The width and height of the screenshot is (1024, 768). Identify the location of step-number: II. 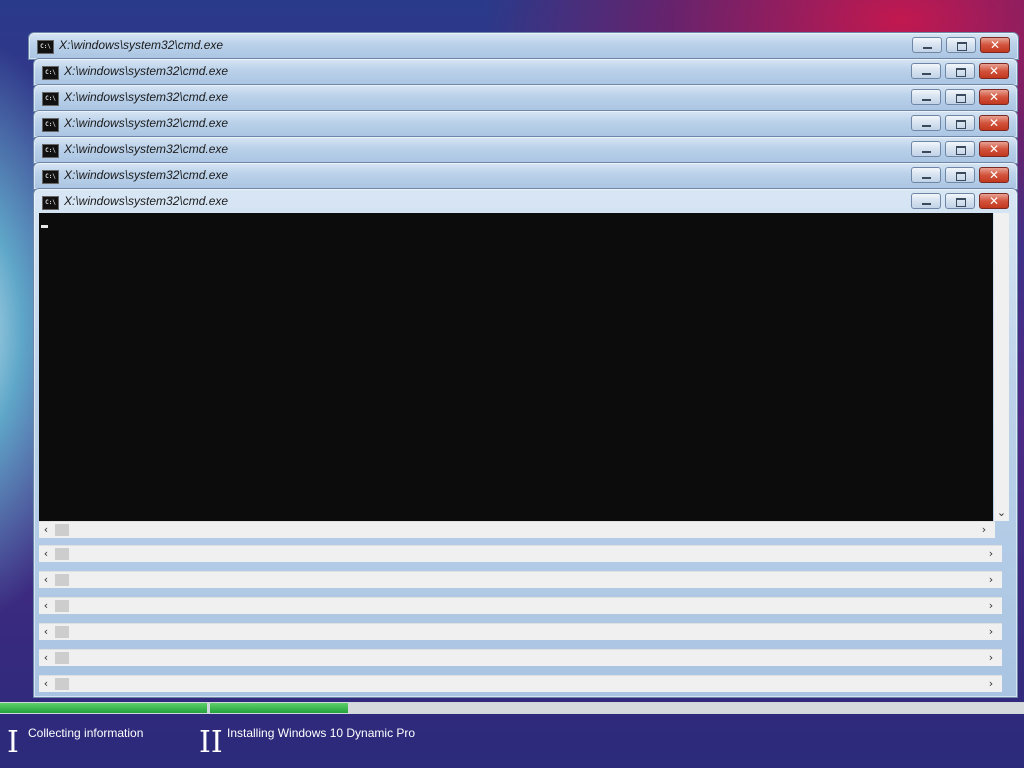
(211, 742).